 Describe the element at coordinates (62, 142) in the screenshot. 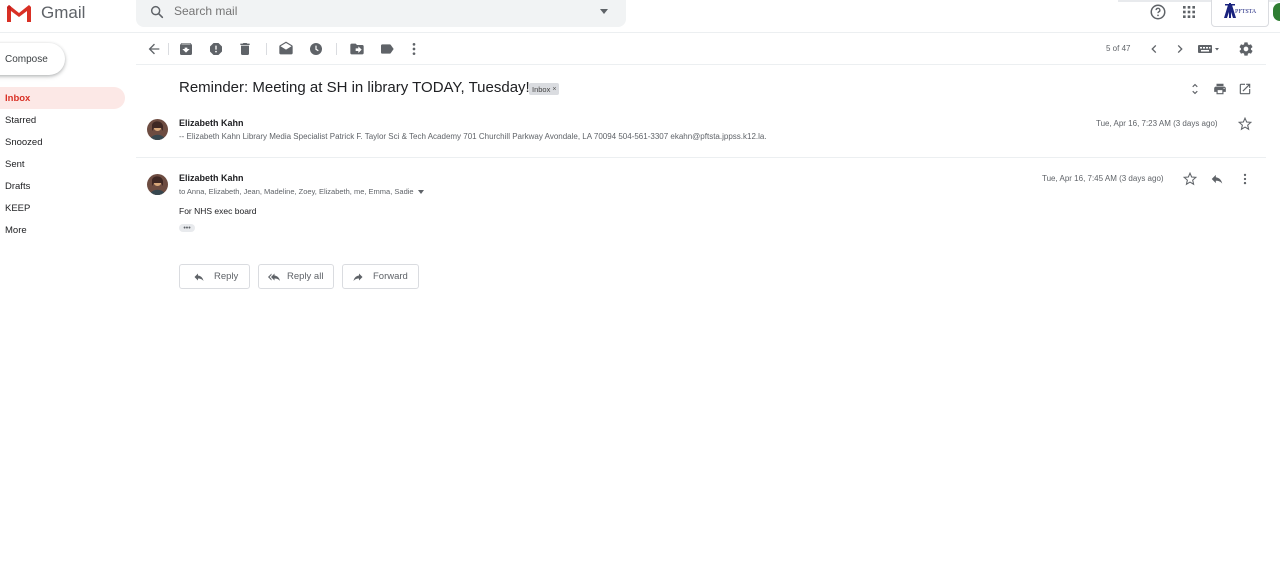

I see `sidebar-item-snoozed: Snoozed` at that location.